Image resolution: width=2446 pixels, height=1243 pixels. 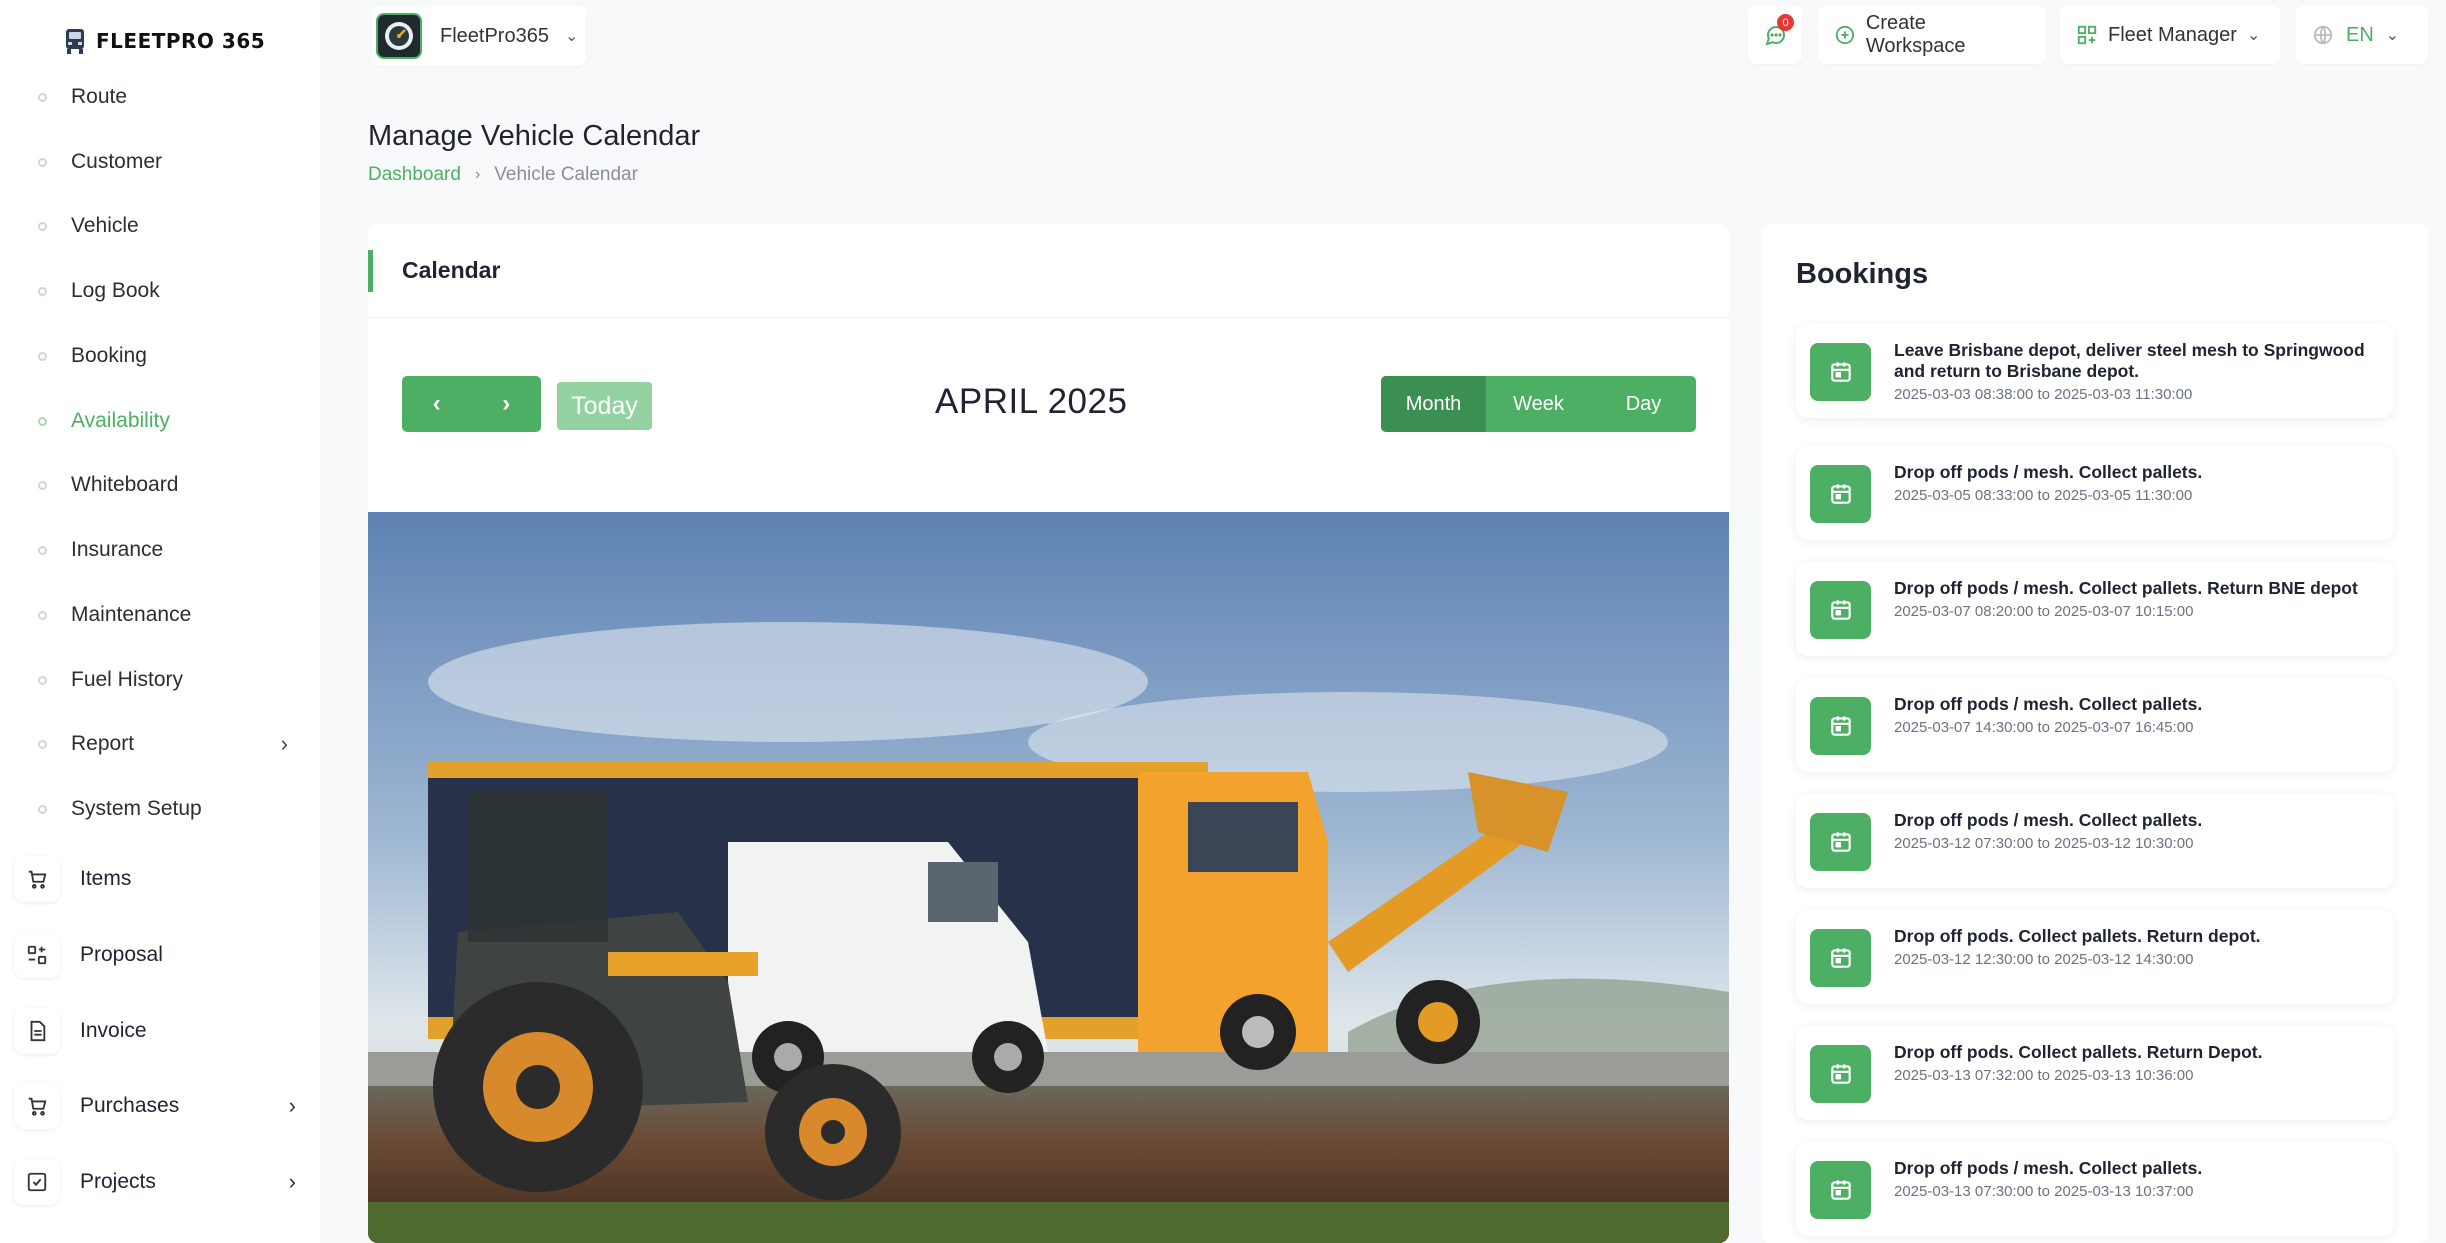 I want to click on sidebar-item-booking: Booking, so click(x=163, y=356).